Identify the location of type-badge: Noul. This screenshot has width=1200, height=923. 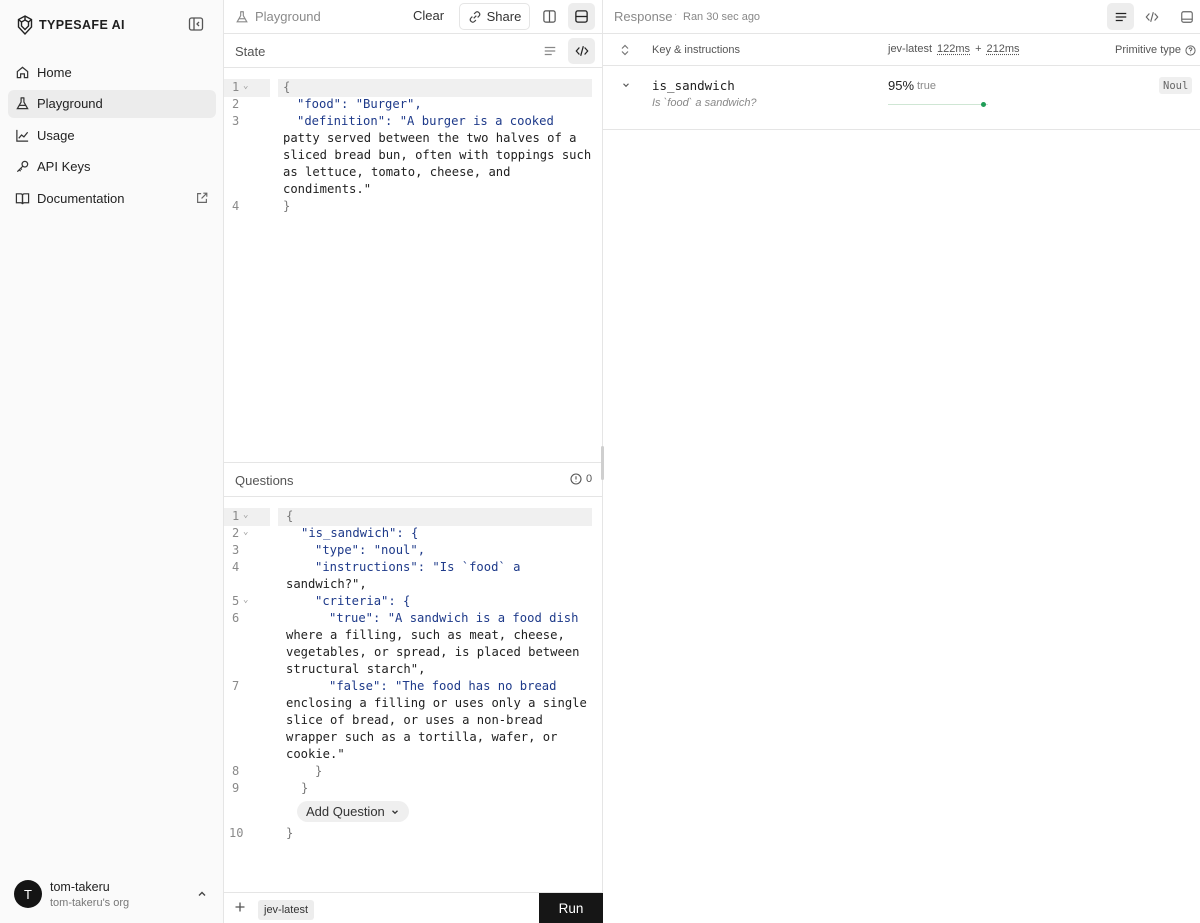
(1176, 85).